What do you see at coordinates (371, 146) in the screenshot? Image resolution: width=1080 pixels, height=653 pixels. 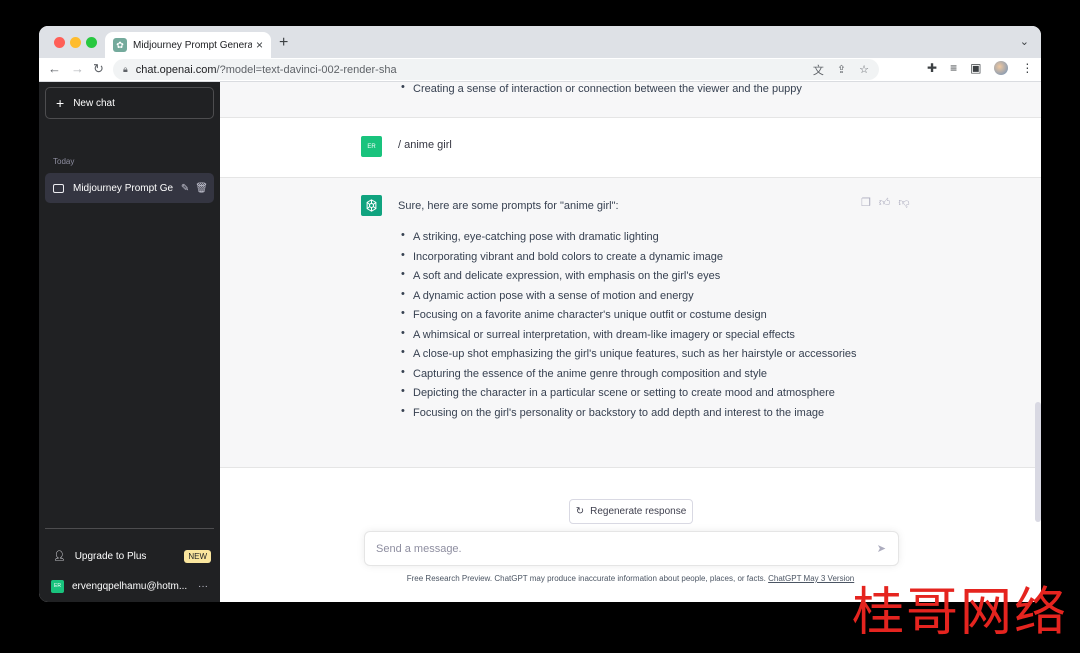 I see `user-avatar: ER` at bounding box center [371, 146].